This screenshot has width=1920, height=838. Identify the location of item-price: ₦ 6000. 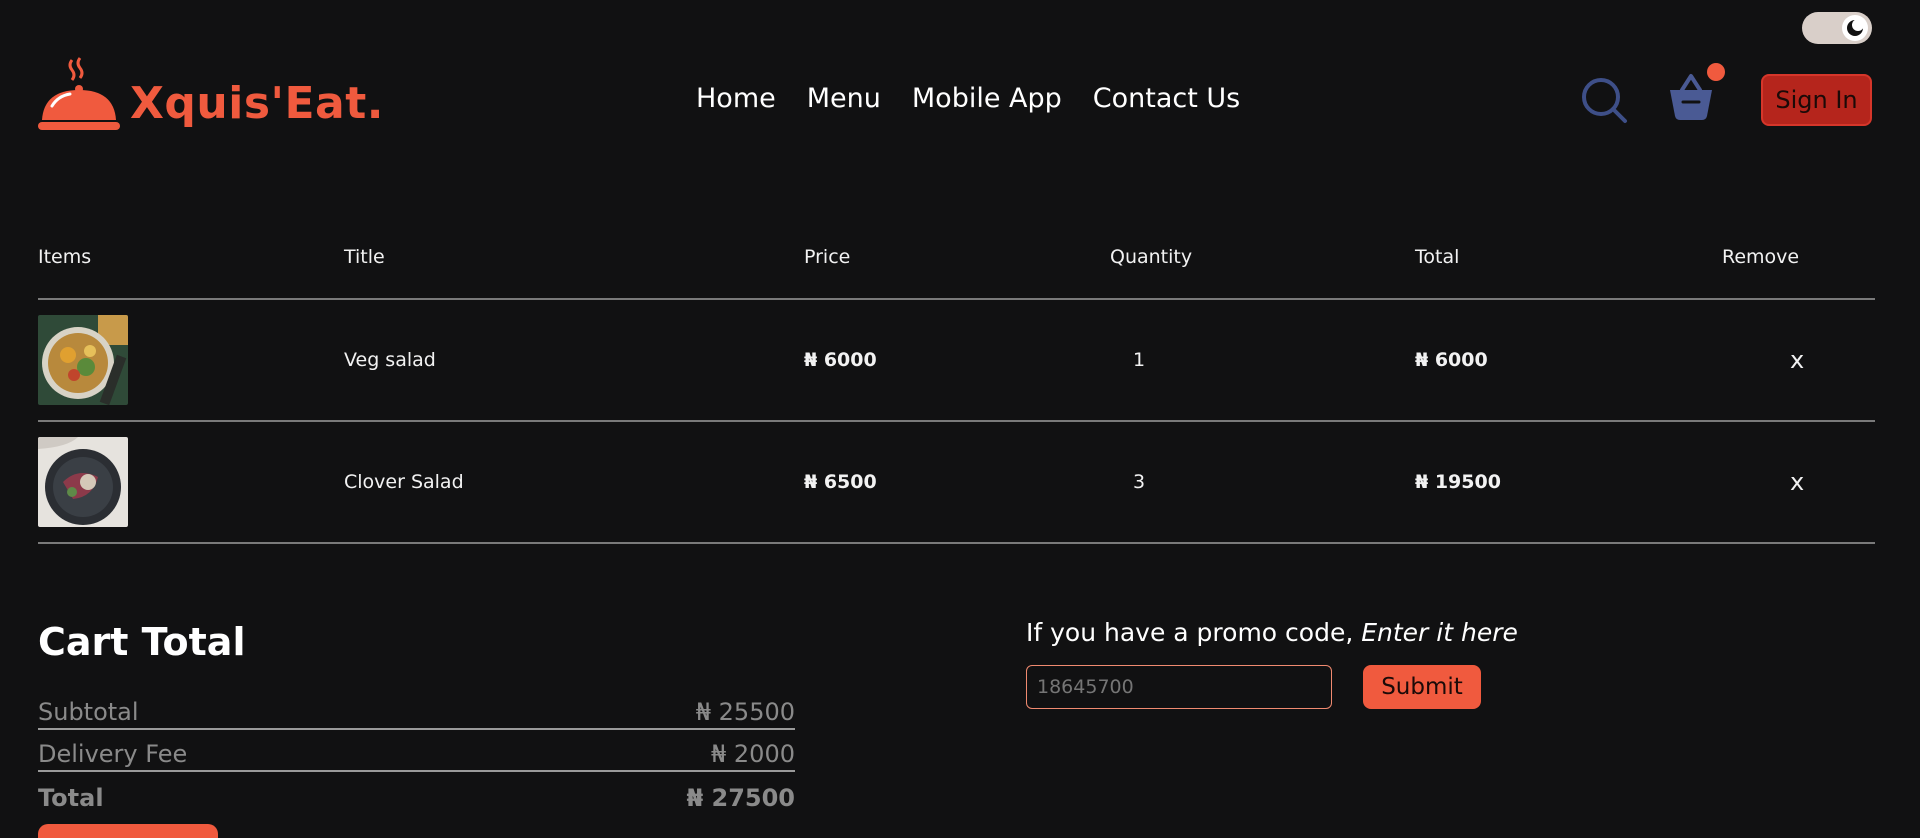
(840, 360).